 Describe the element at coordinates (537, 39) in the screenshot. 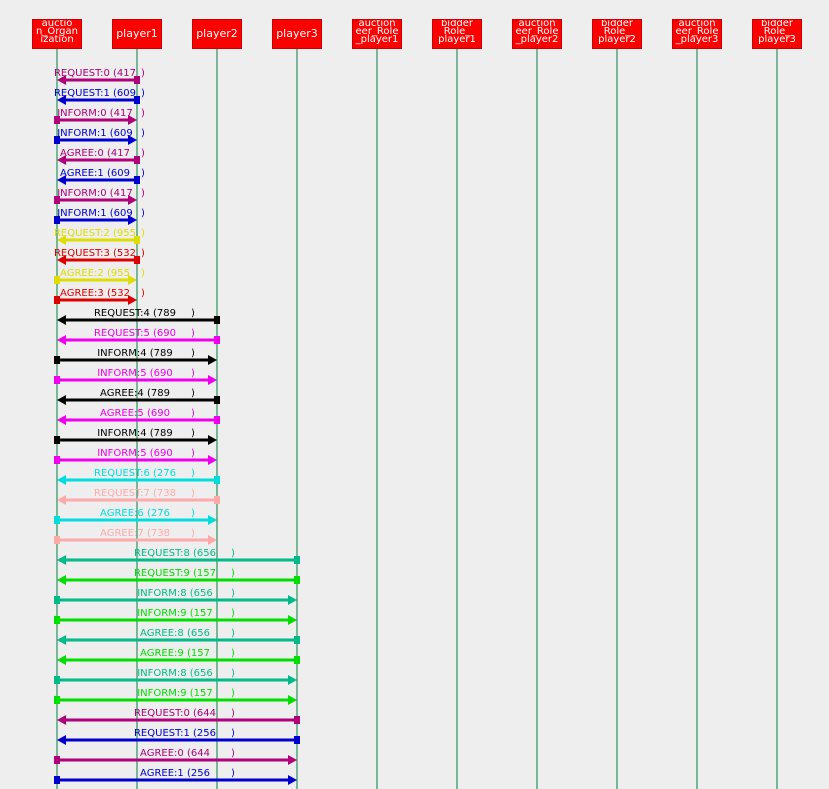

I see `lifeline-header-label: _player2` at that location.